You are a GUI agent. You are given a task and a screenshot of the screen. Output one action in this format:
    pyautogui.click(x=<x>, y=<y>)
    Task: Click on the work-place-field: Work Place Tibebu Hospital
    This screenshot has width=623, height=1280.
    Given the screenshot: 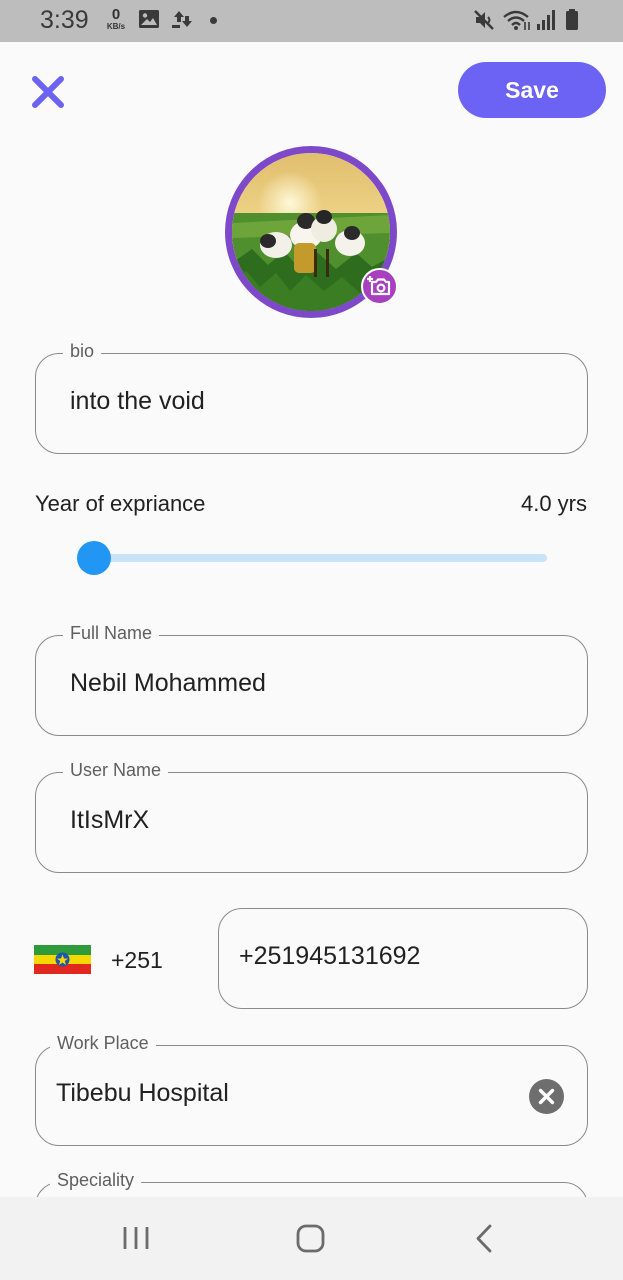 What is the action you would take?
    pyautogui.click(x=311, y=1089)
    